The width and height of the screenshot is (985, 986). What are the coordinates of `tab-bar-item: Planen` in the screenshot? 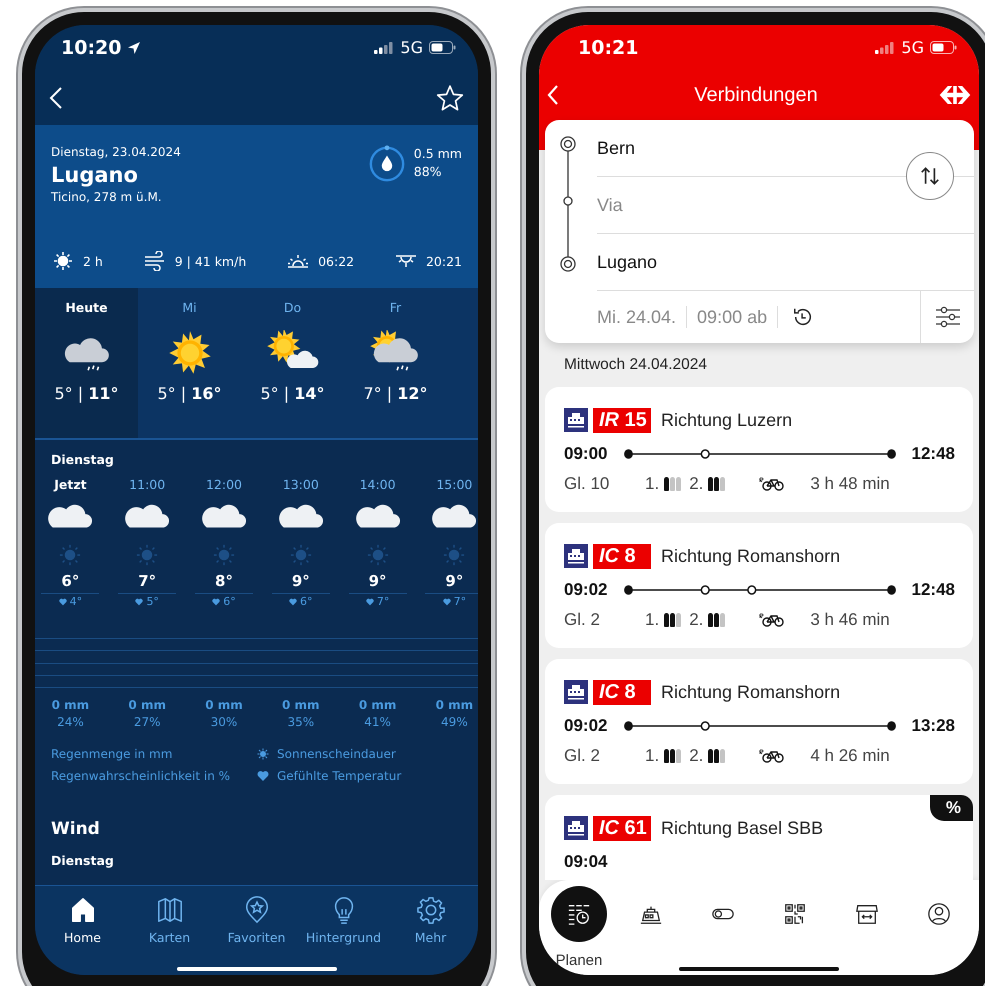 It's located at (579, 927).